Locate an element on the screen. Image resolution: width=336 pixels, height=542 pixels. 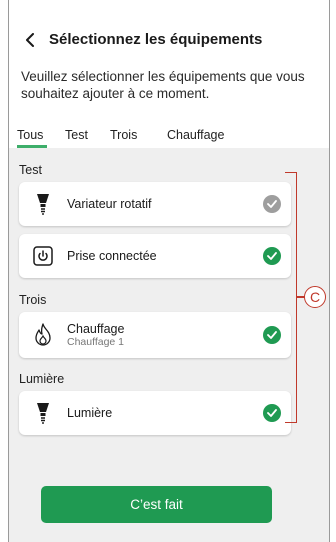
tab-test: Test is located at coordinates (76, 135).